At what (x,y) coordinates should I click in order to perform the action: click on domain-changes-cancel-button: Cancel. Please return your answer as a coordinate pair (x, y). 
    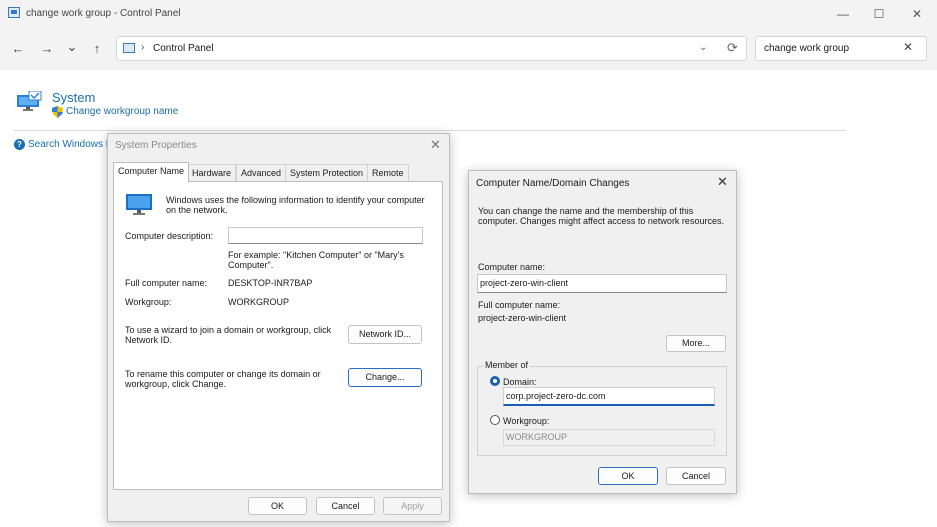
    Looking at the image, I should click on (696, 476).